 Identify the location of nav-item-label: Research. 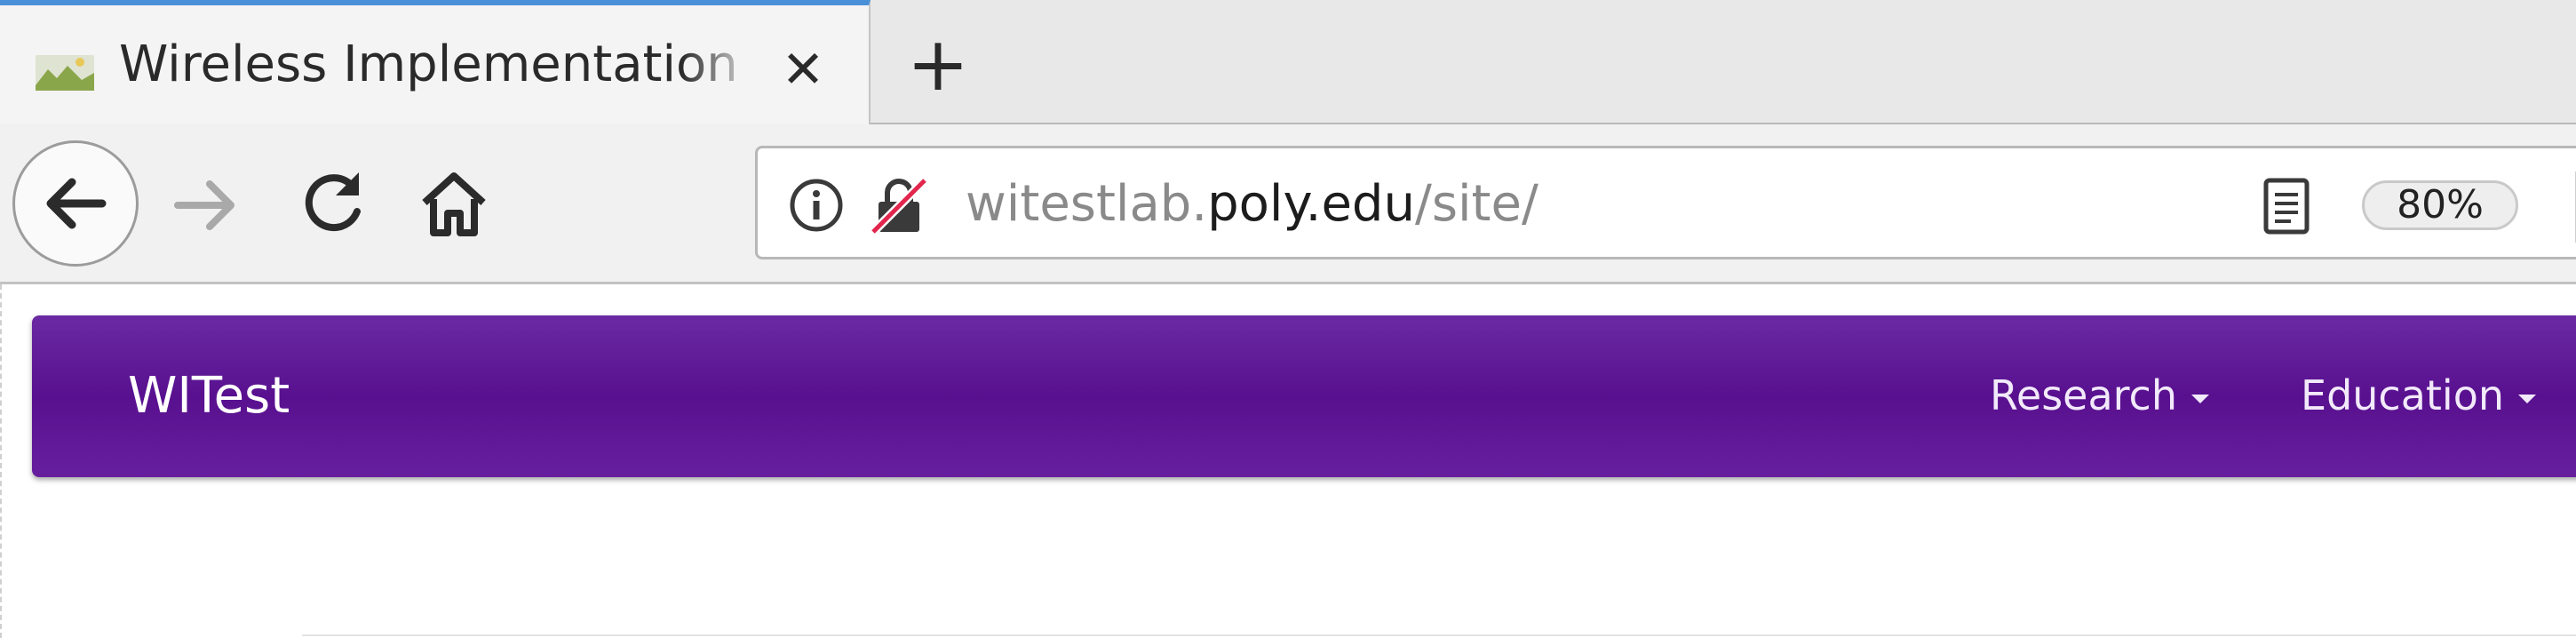
(2083, 395).